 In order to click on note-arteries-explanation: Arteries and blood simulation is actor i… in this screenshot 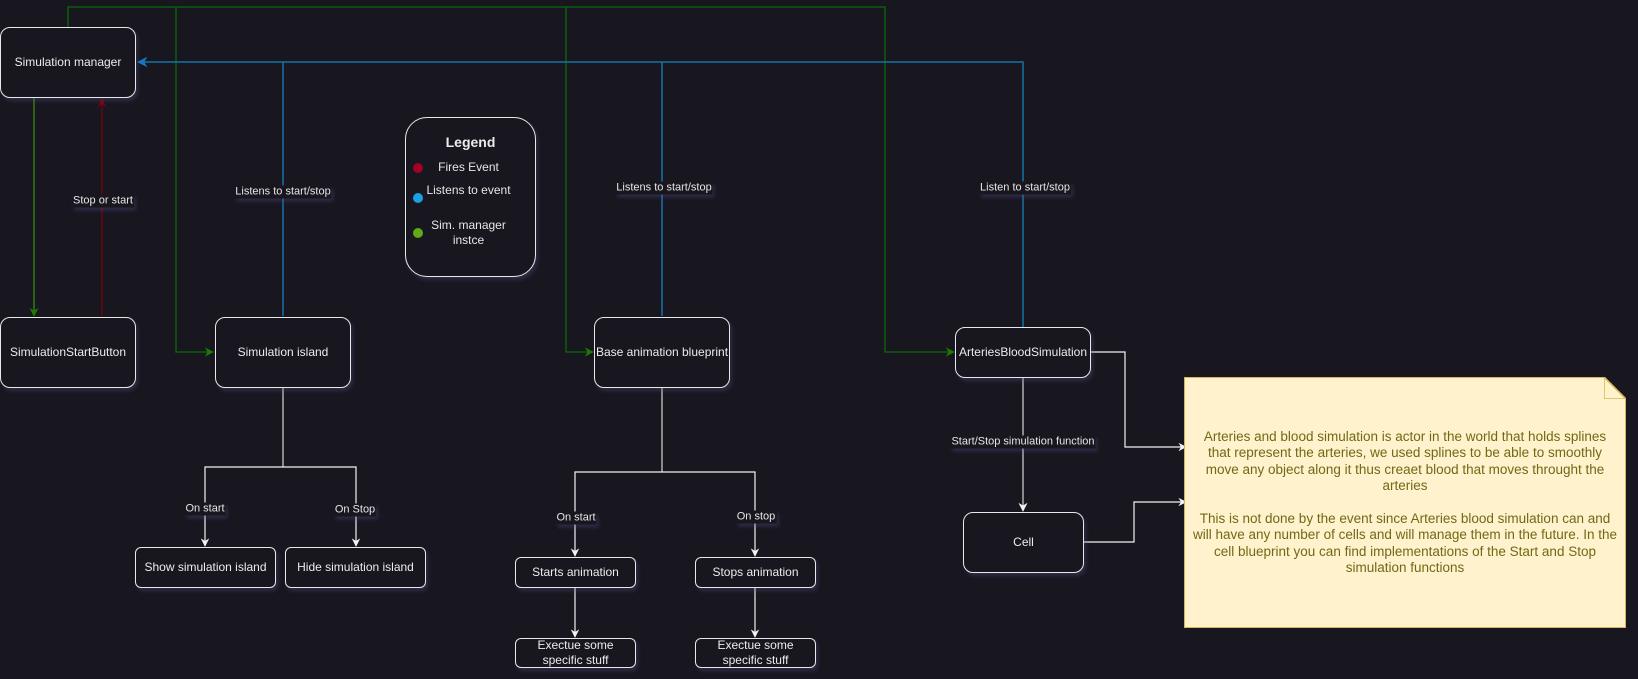, I will do `click(1405, 502)`.